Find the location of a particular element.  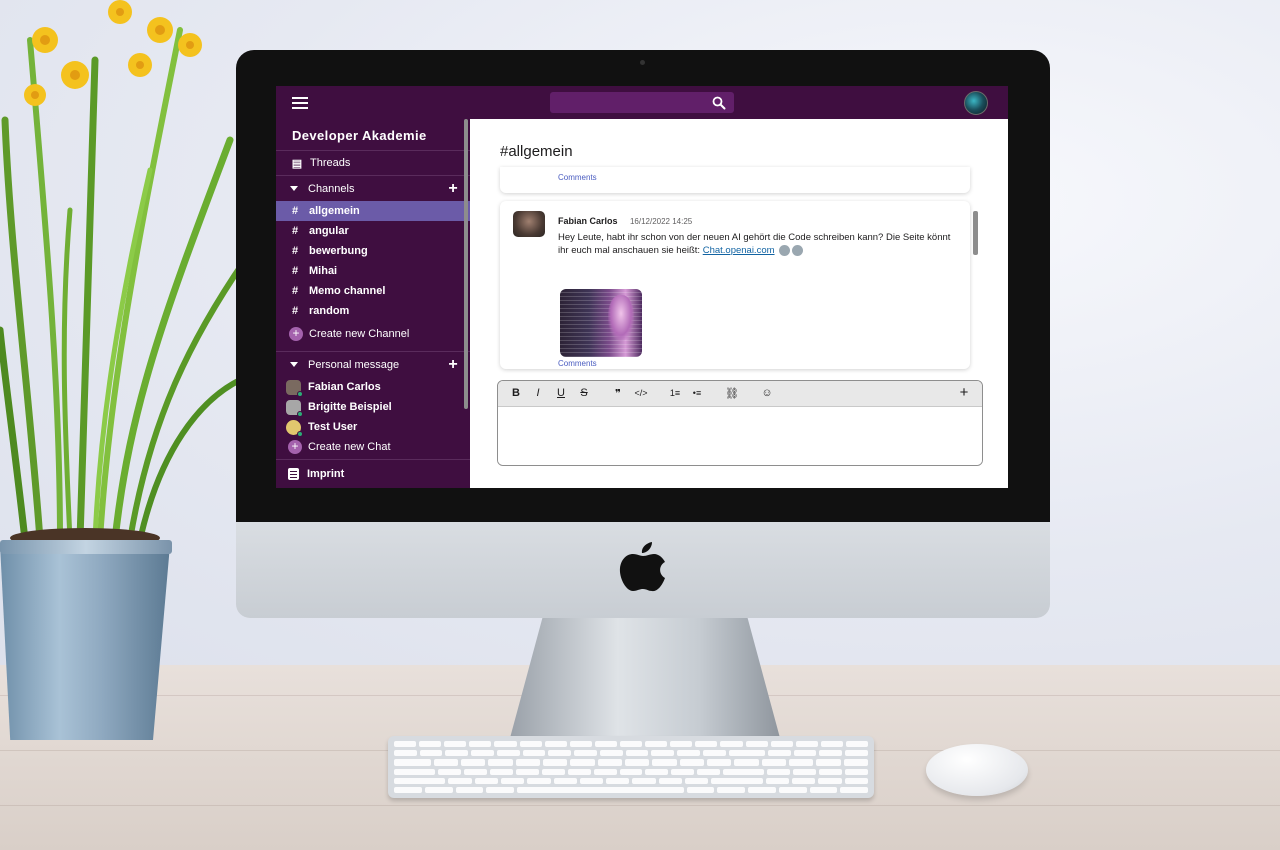

search-box is located at coordinates (642, 102).